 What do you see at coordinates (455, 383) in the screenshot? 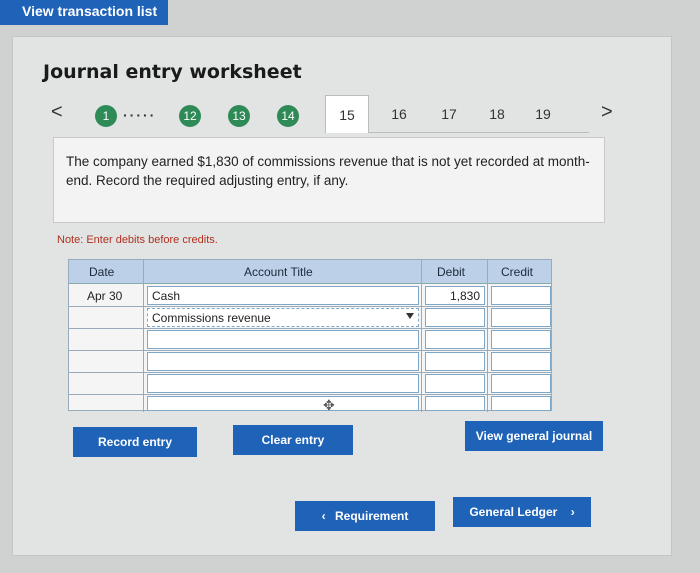
I see `row-5-debit-input` at bounding box center [455, 383].